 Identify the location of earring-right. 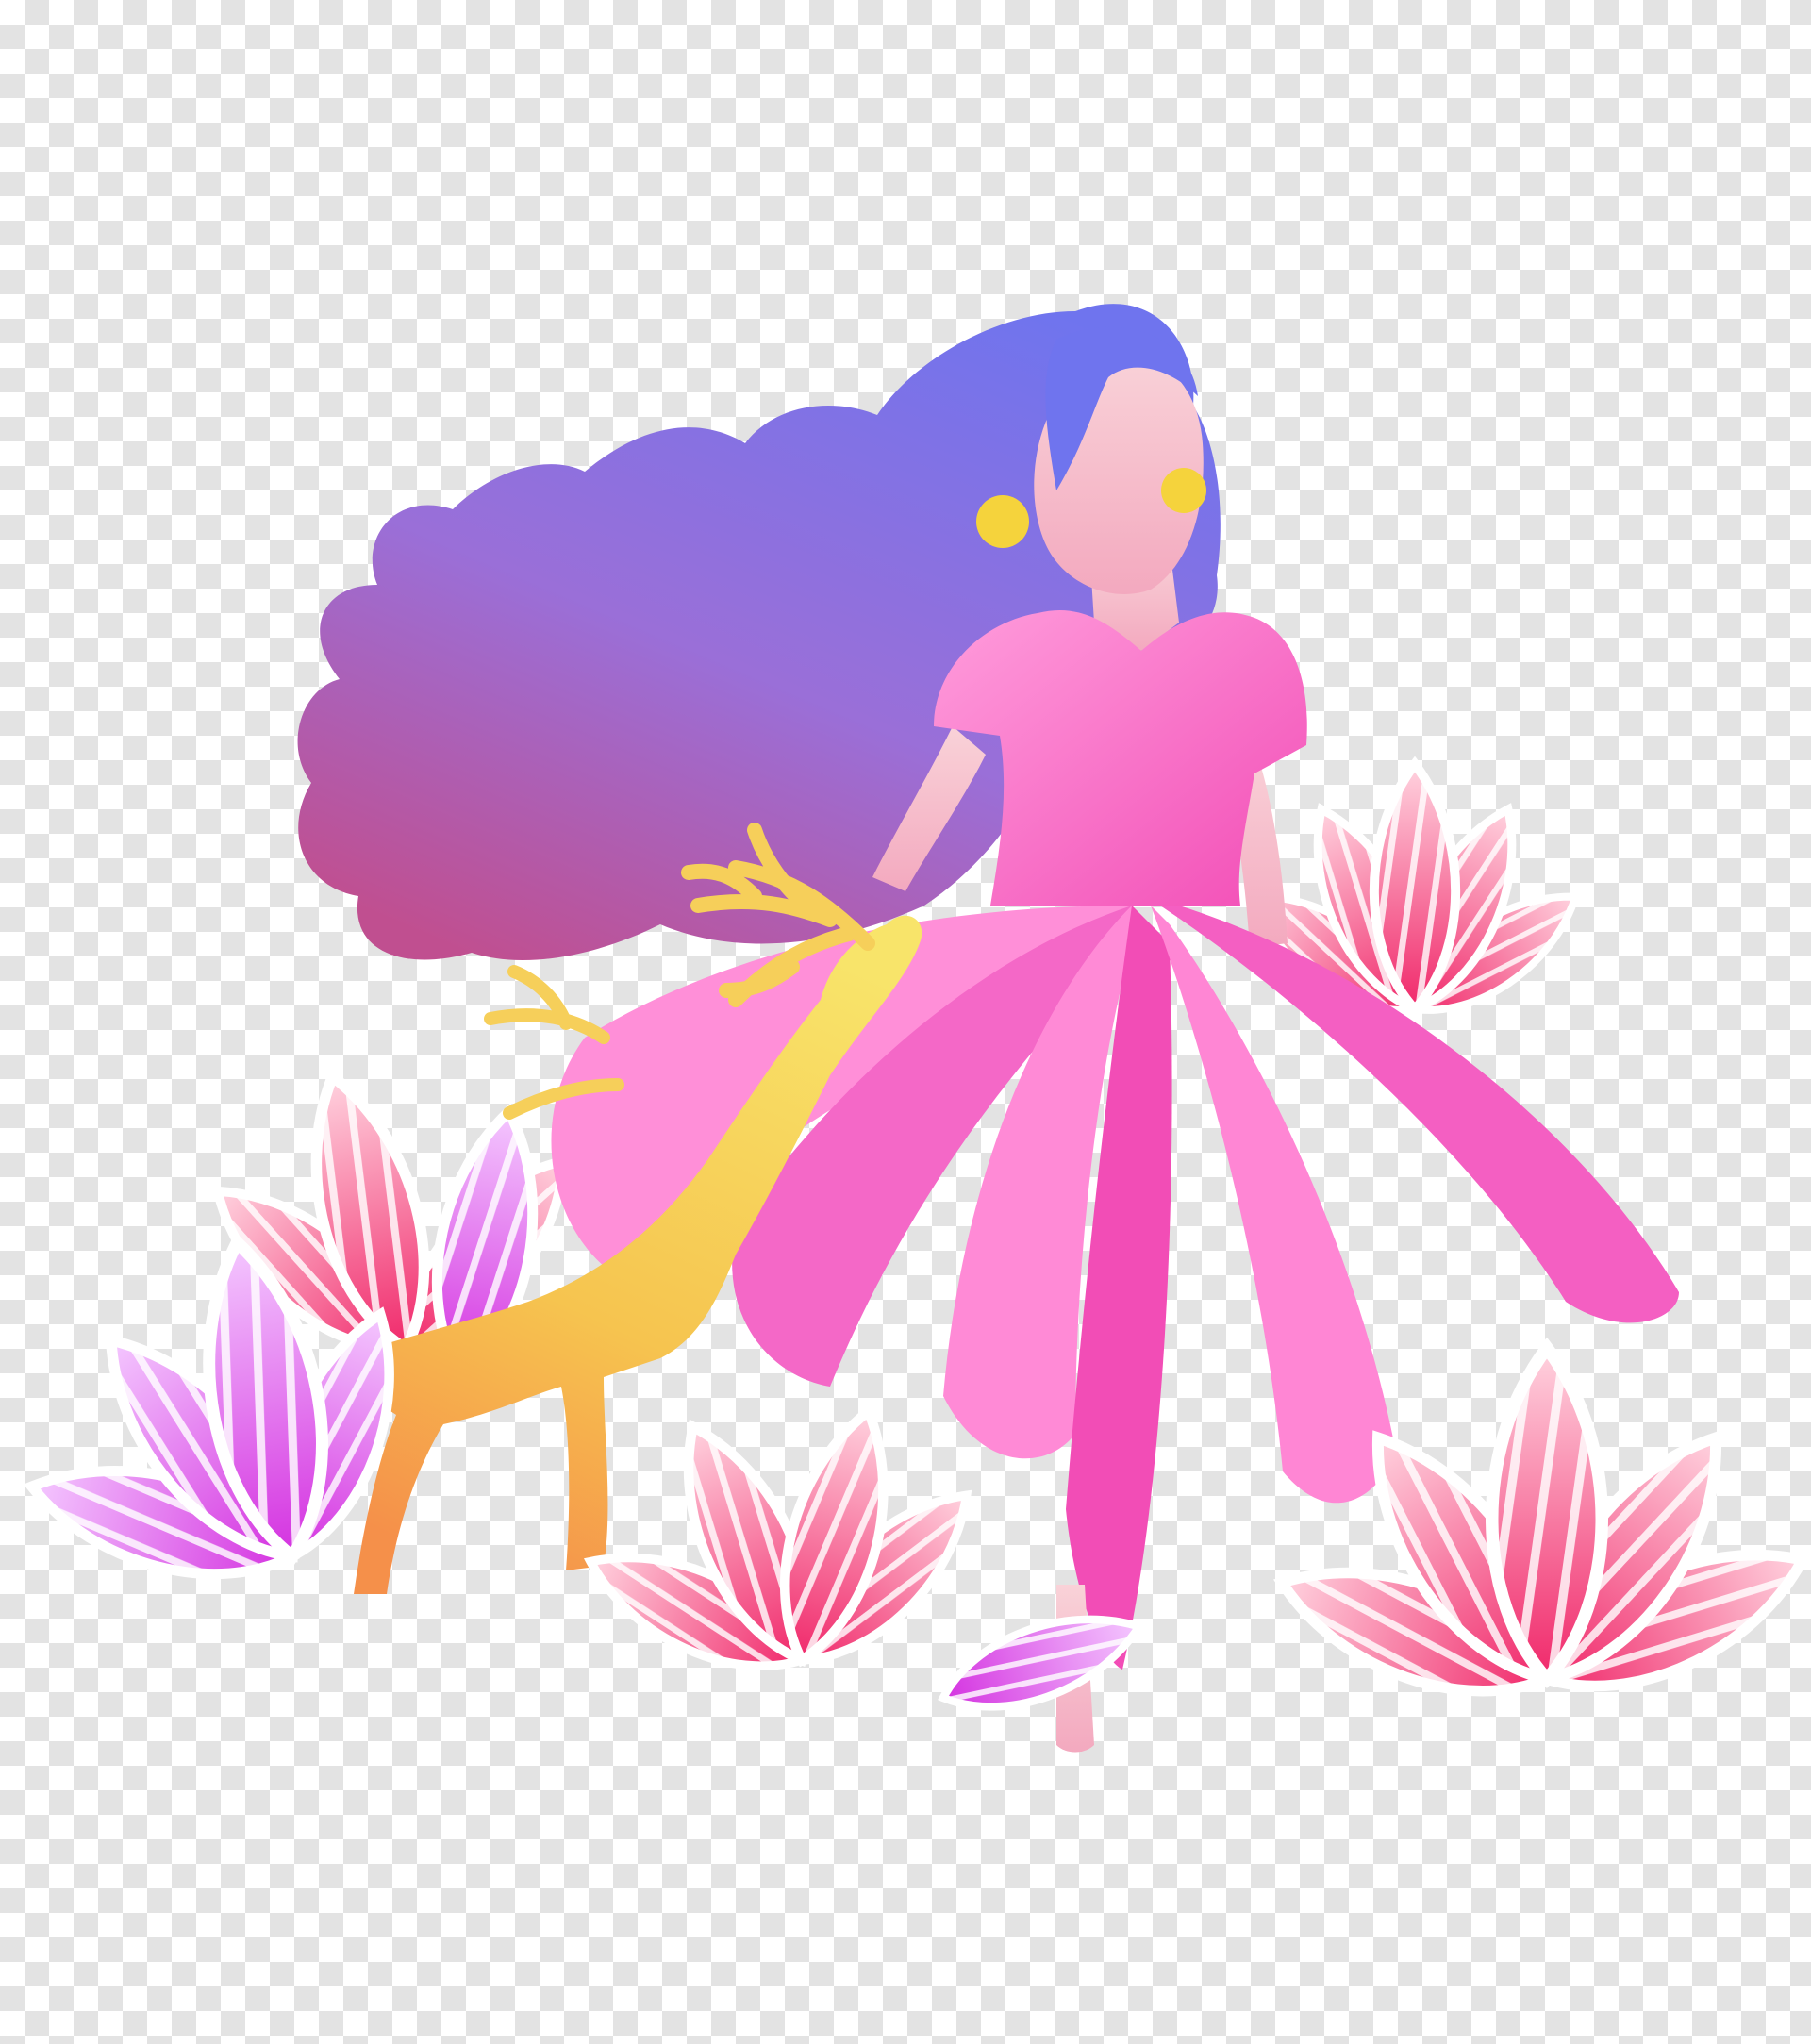
(1184, 490).